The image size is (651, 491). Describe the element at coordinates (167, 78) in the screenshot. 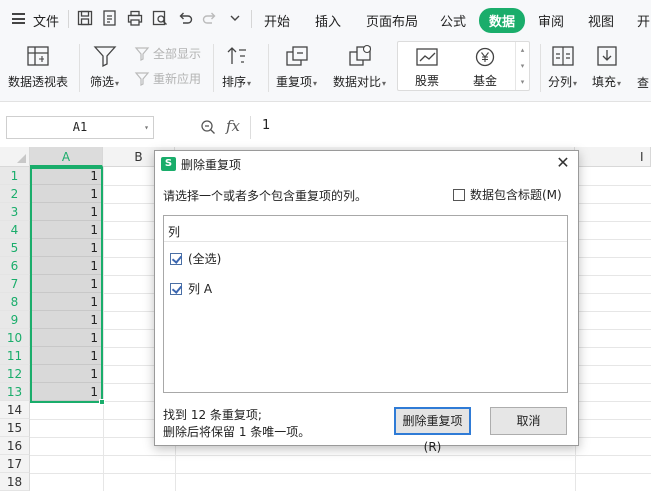

I see `reapply-button: 重新应用` at that location.